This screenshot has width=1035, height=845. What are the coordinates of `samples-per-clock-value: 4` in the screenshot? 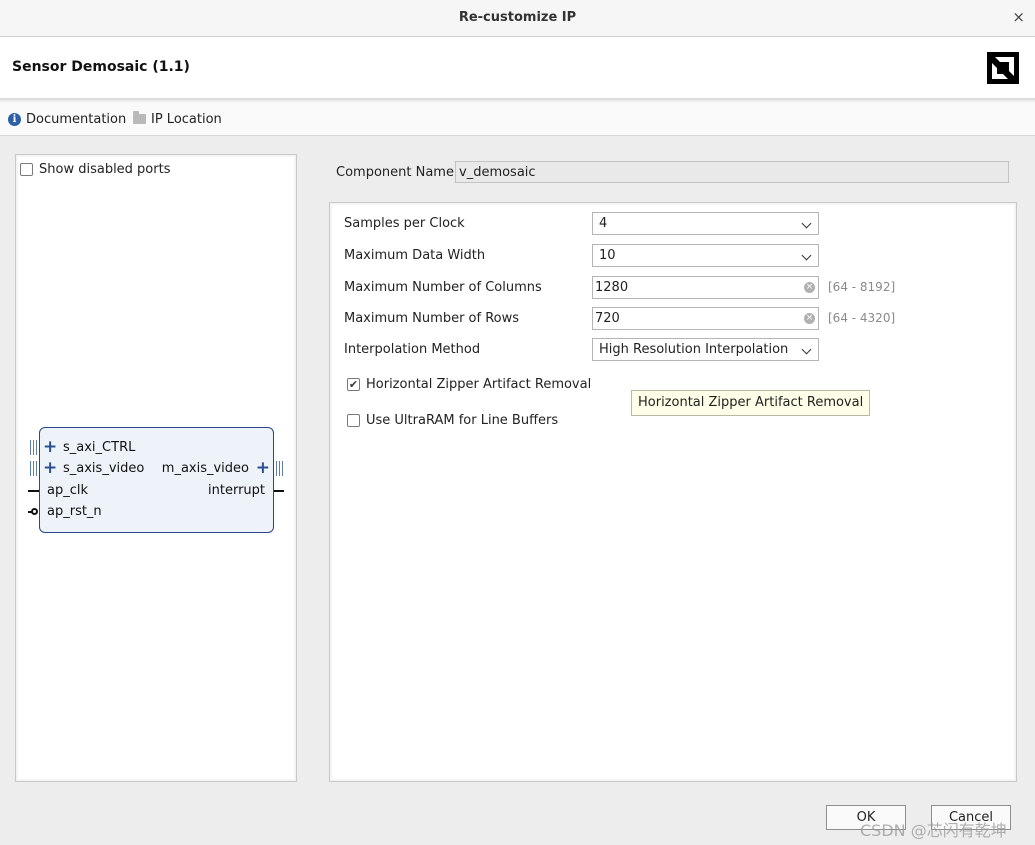 It's located at (603, 223).